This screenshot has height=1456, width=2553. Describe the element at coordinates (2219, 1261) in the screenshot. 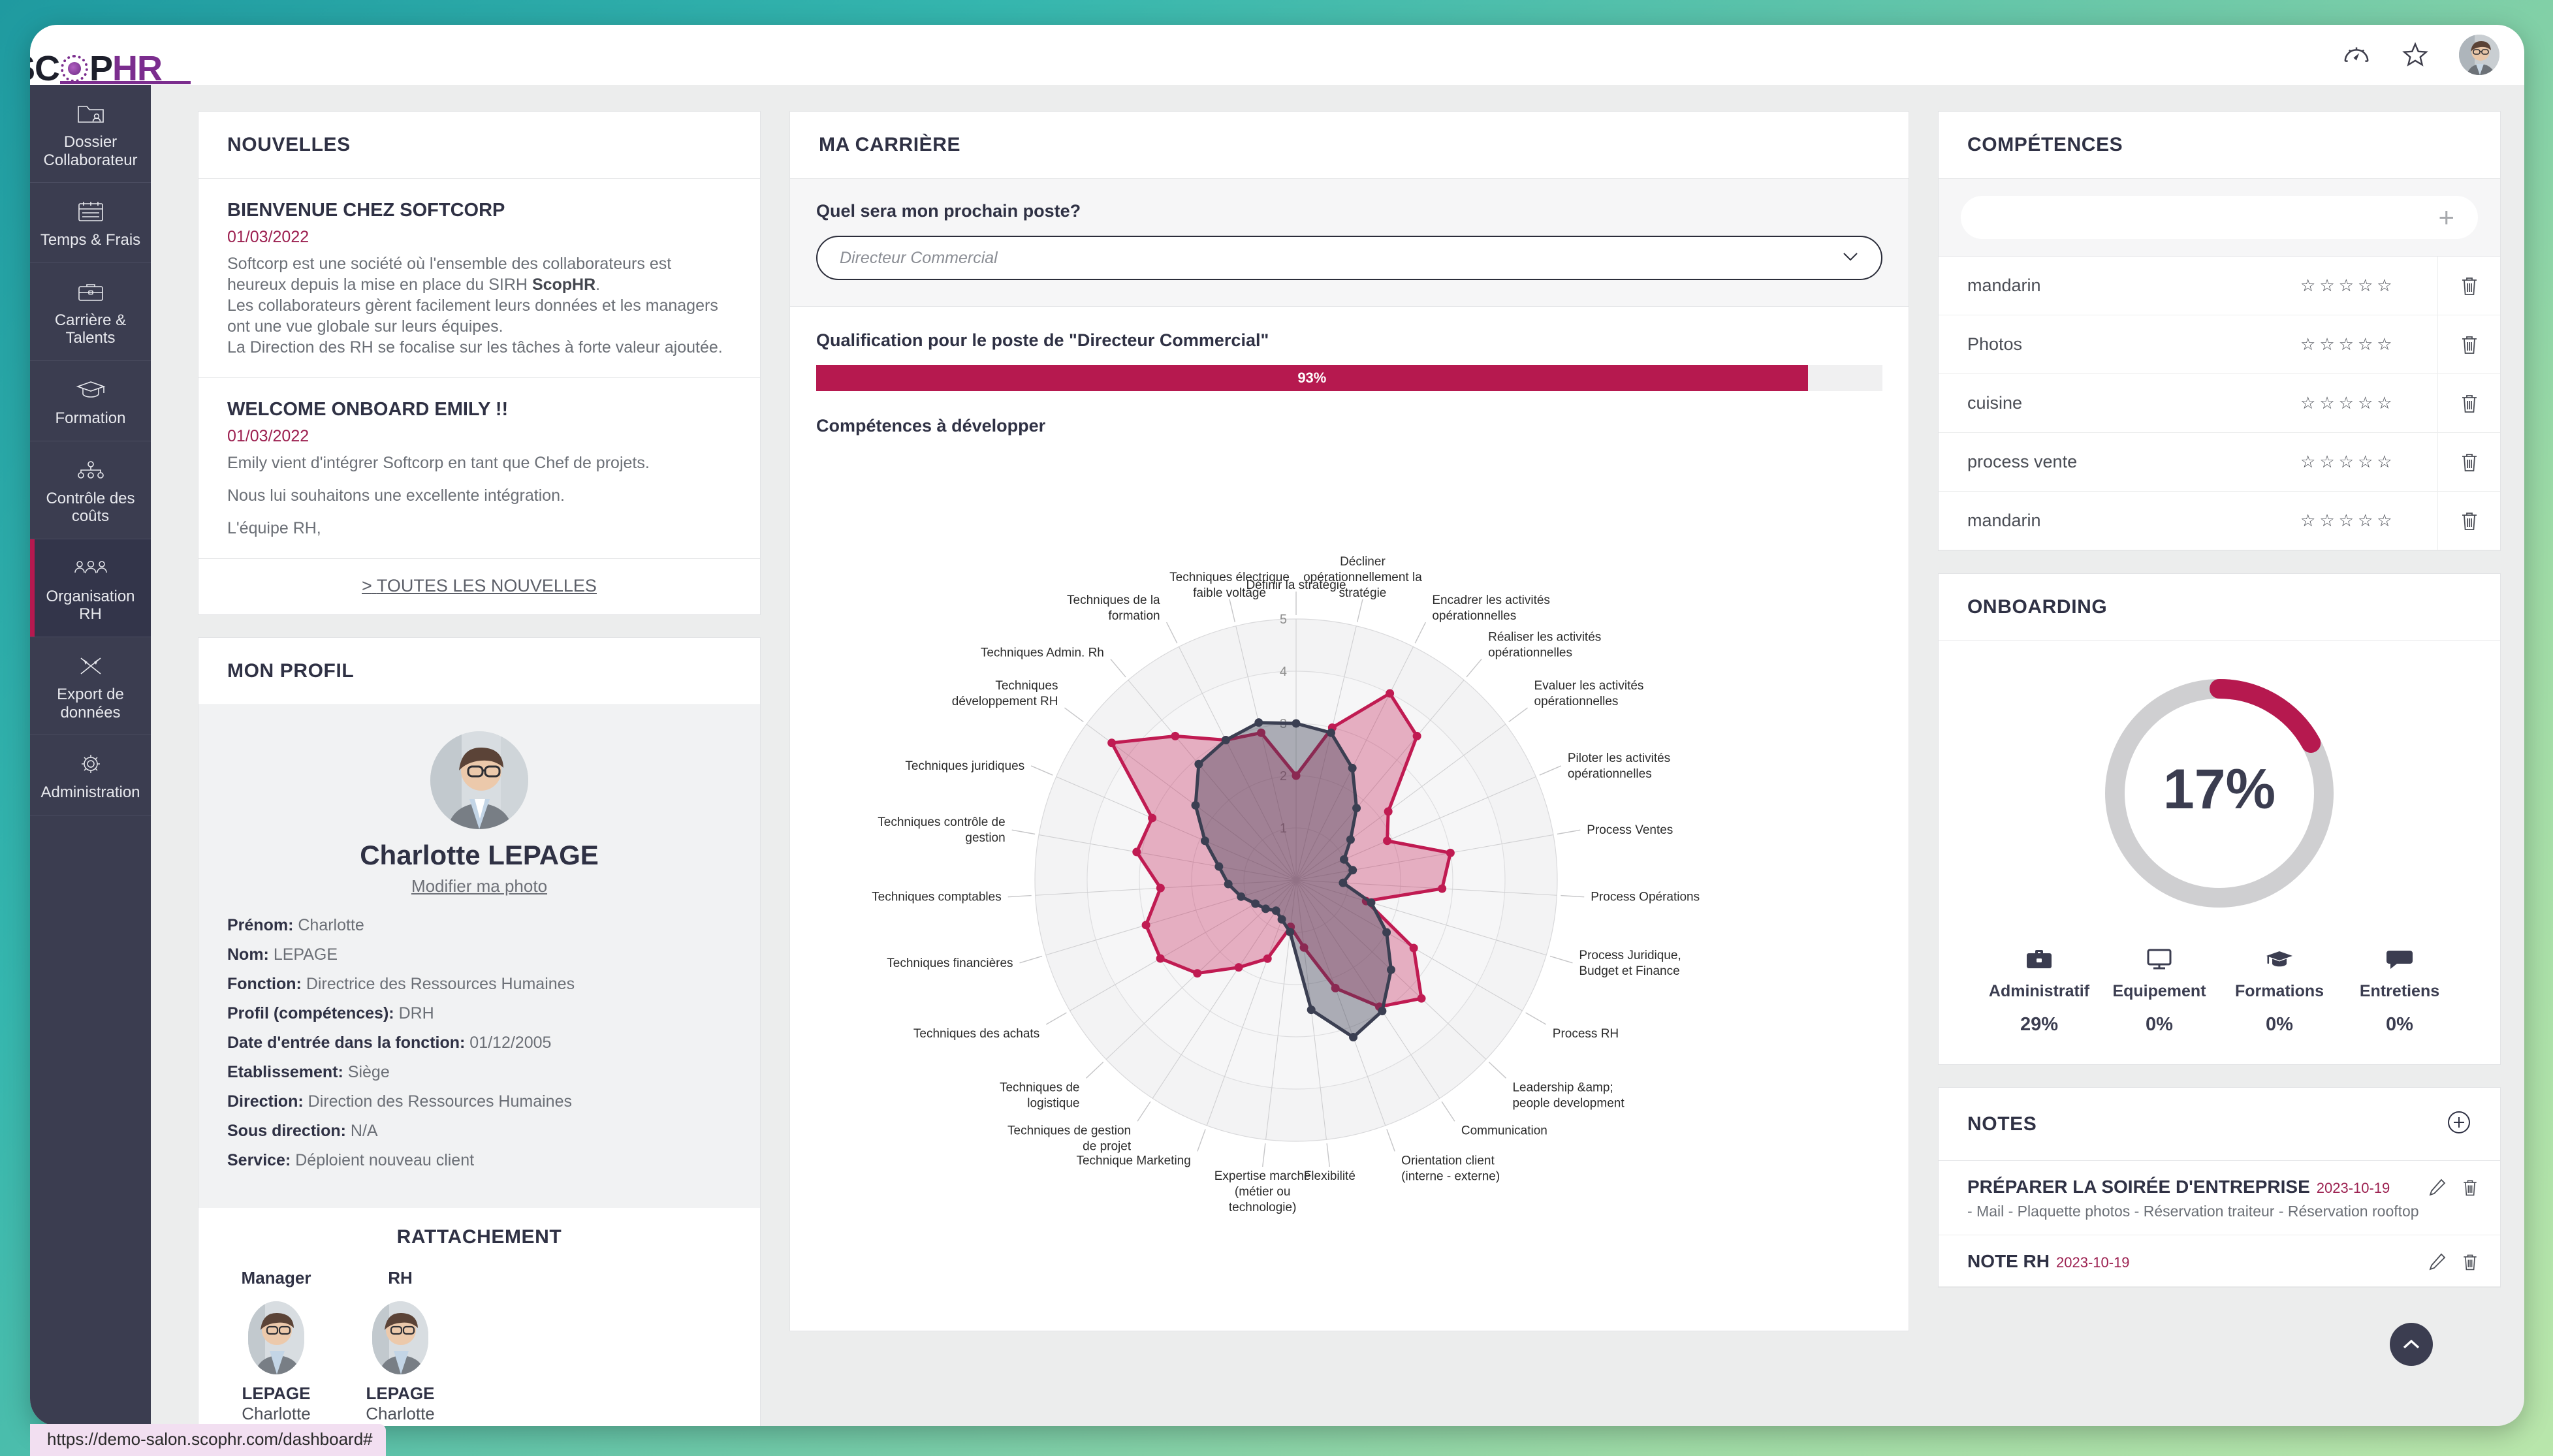

I see `note-row: NOTE RH 2023-10-19` at that location.